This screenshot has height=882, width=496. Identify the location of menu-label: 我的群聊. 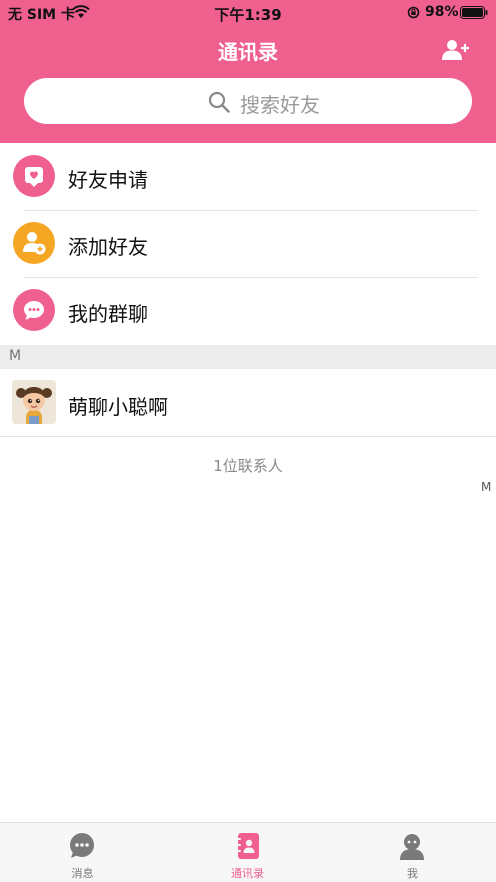
(108, 314).